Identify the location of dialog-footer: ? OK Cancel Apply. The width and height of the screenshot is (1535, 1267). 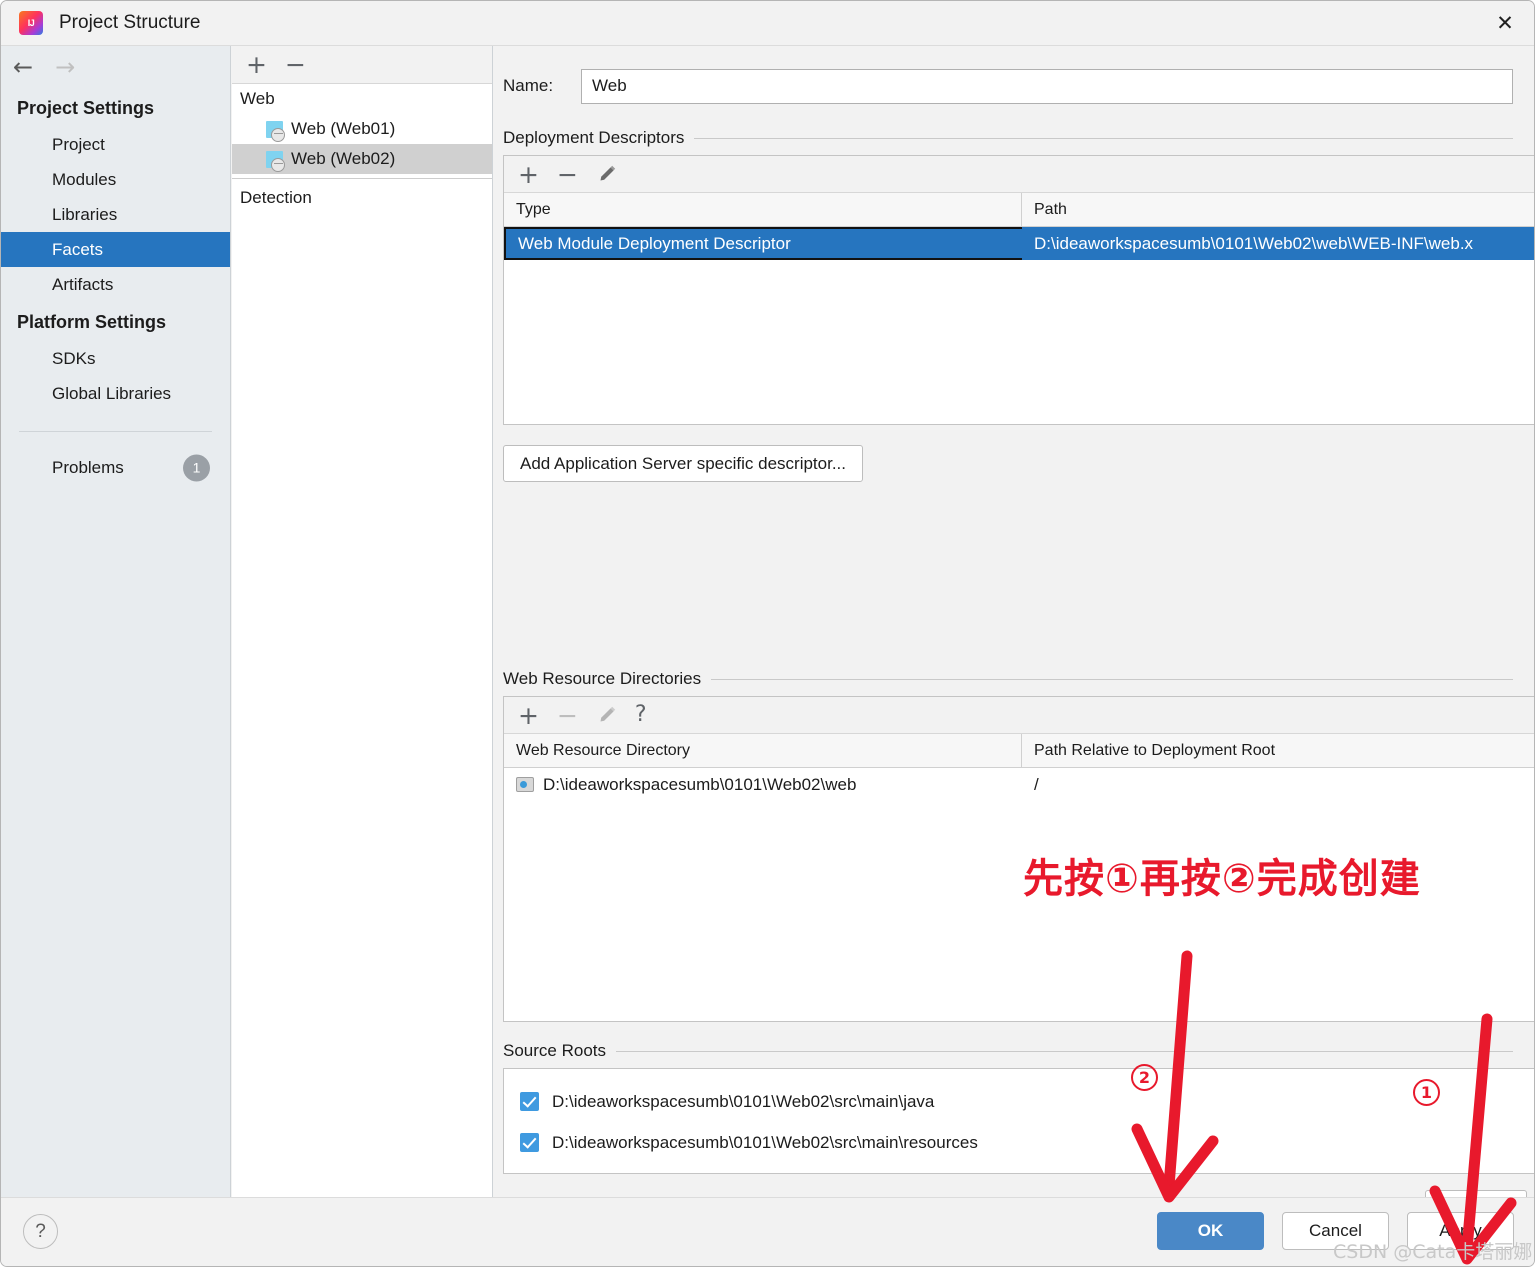
(767, 1231).